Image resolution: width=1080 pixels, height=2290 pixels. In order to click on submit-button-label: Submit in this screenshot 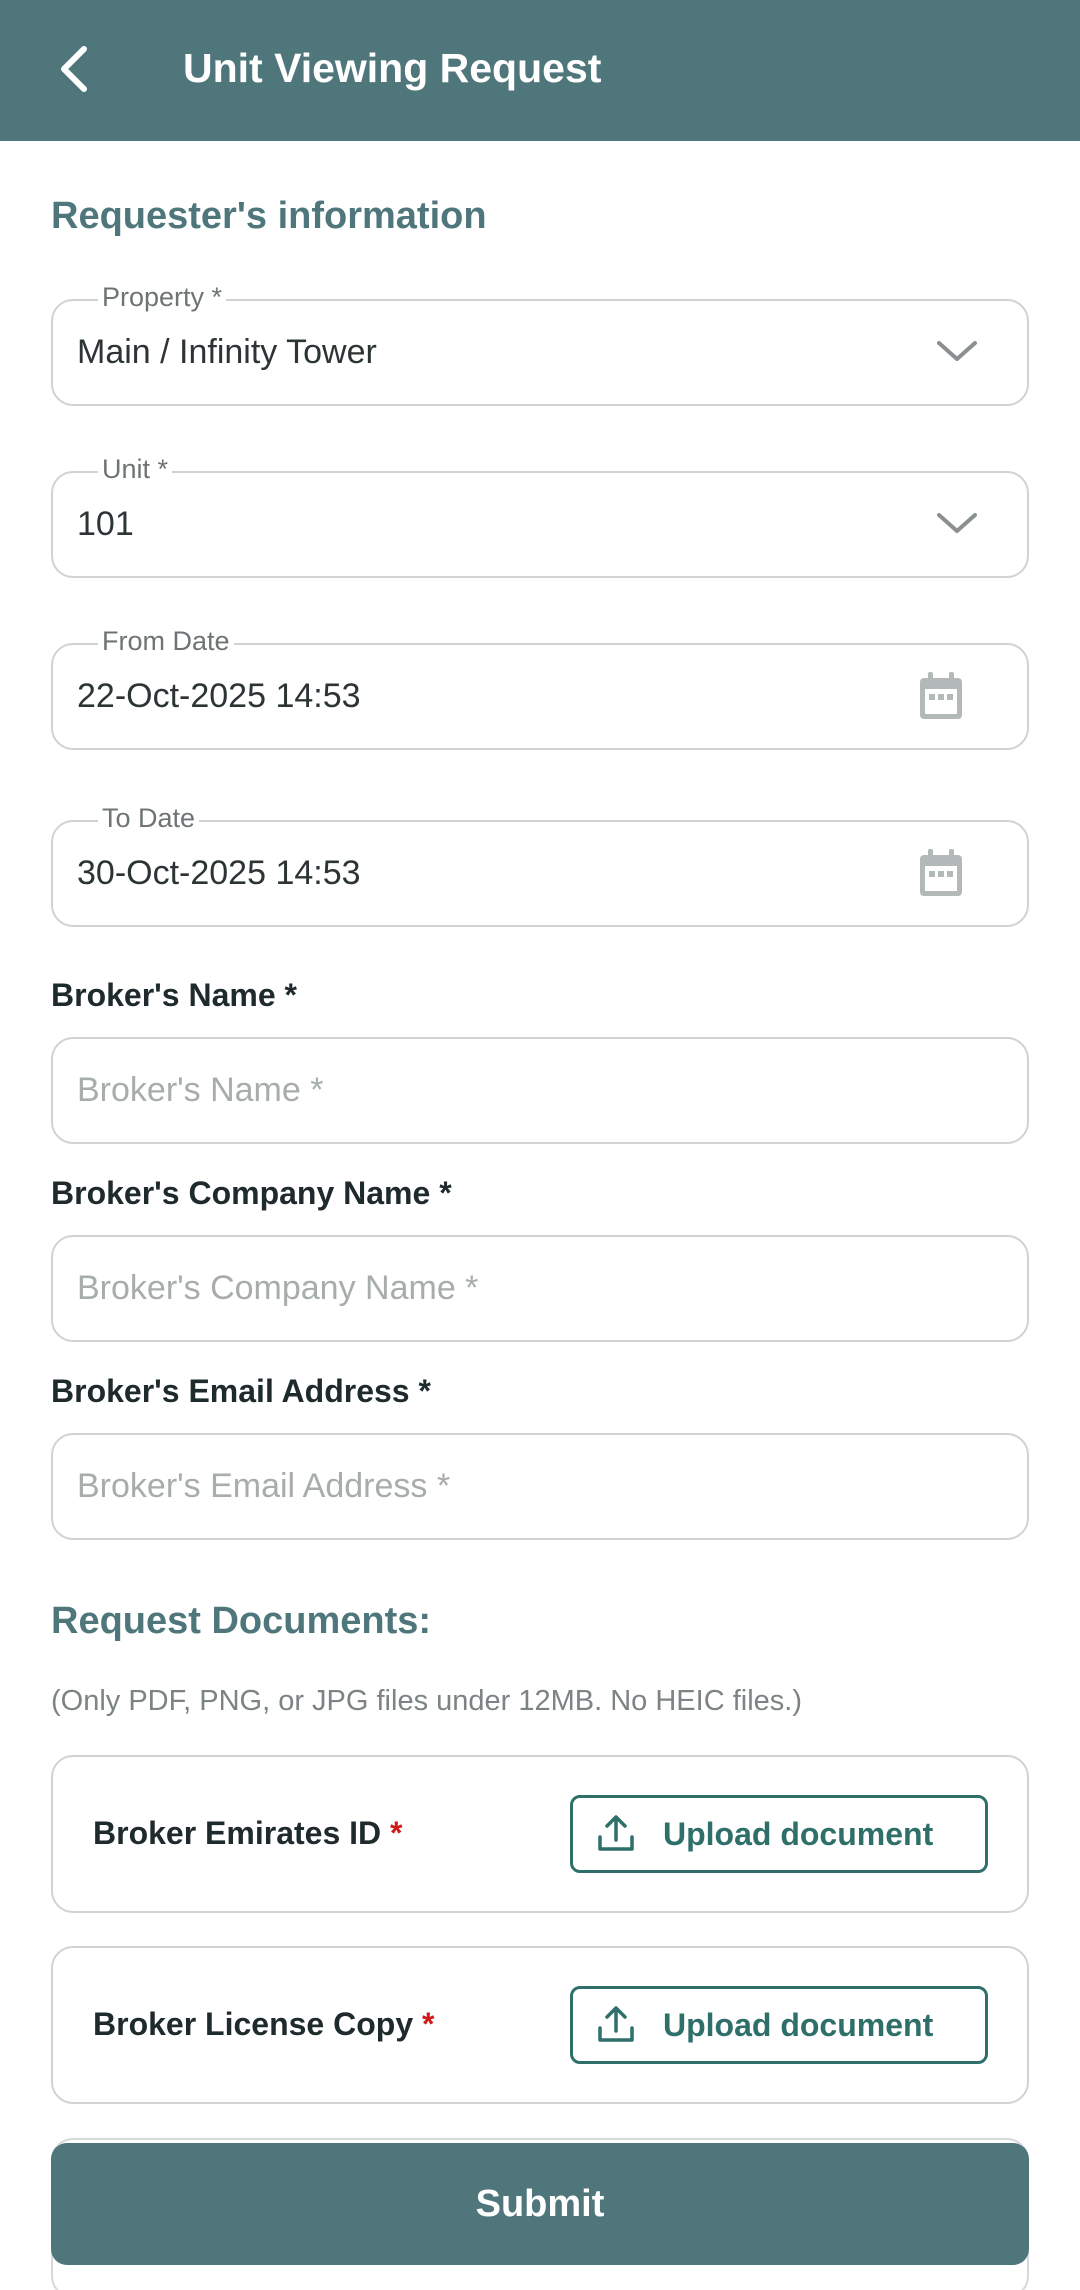, I will do `click(540, 2203)`.